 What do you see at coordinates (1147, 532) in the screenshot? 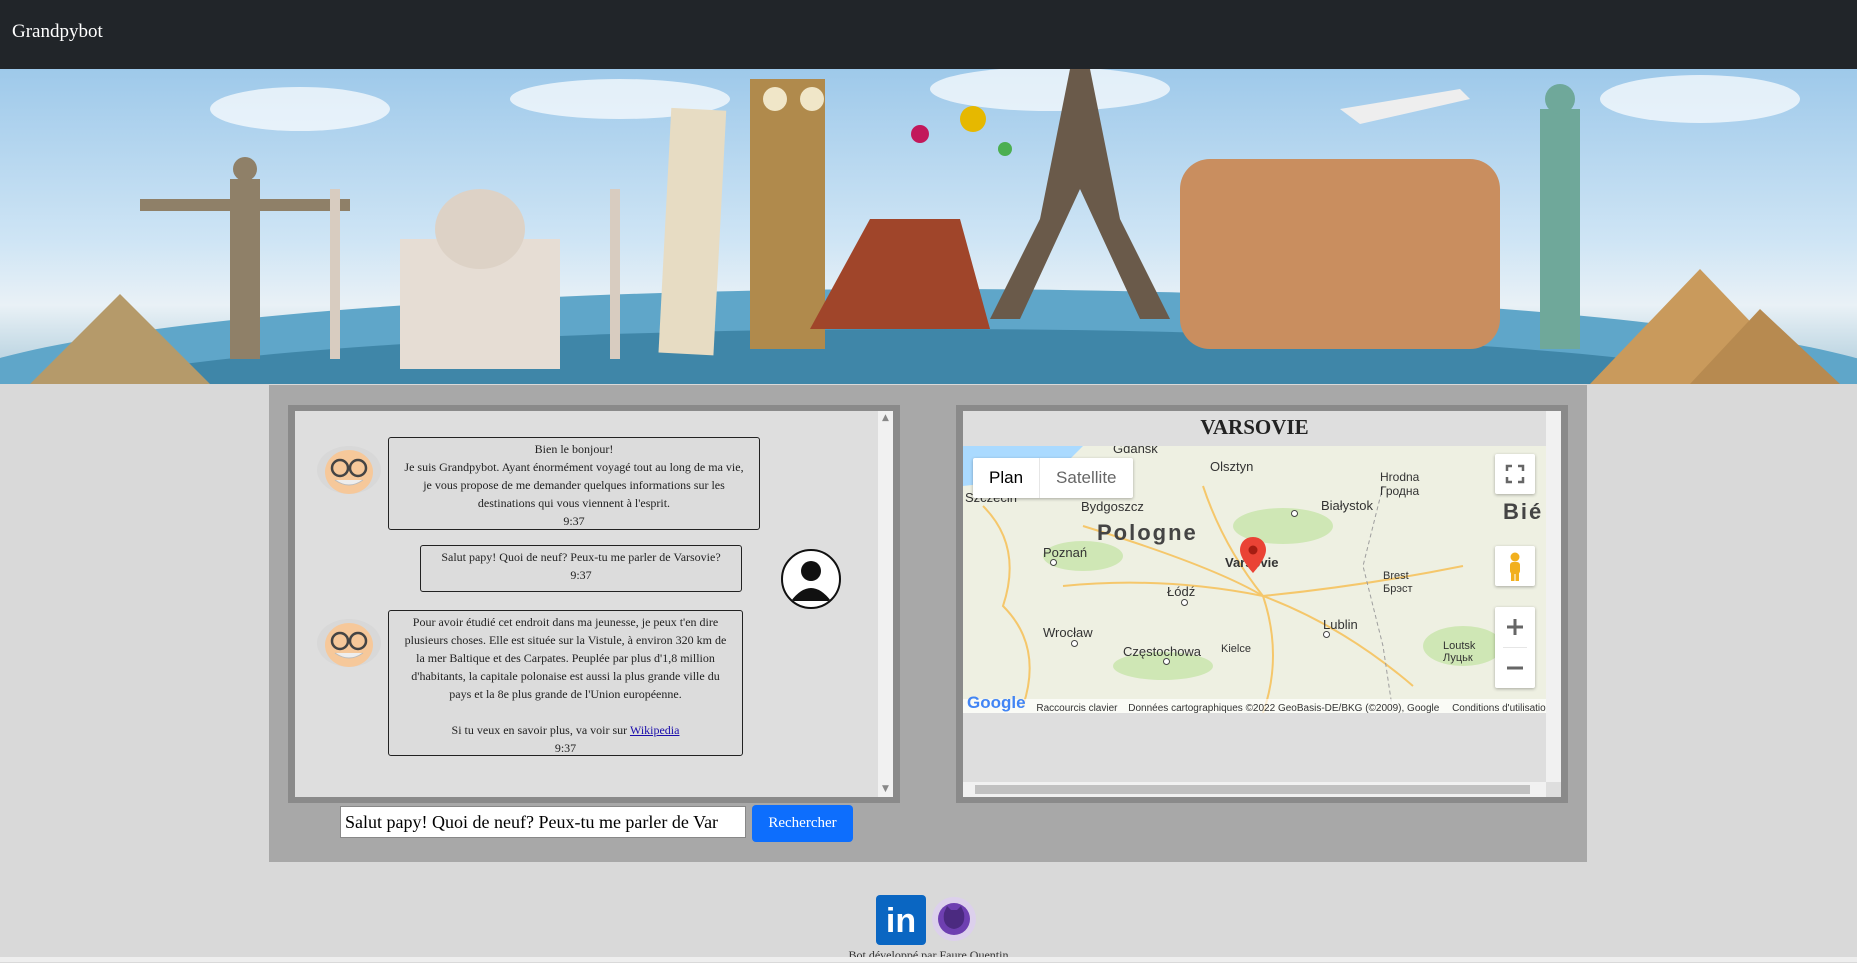
I see `country-label: Pologne` at bounding box center [1147, 532].